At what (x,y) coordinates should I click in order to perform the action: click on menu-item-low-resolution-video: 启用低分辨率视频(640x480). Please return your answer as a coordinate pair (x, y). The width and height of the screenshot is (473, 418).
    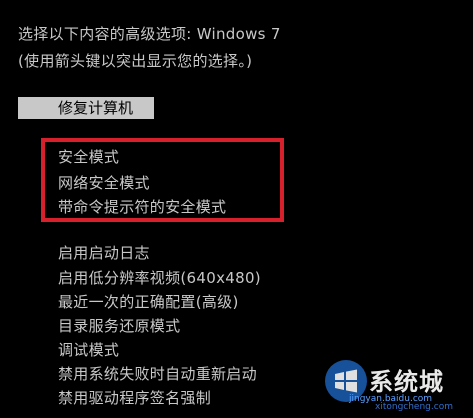
    Looking at the image, I should click on (159, 278).